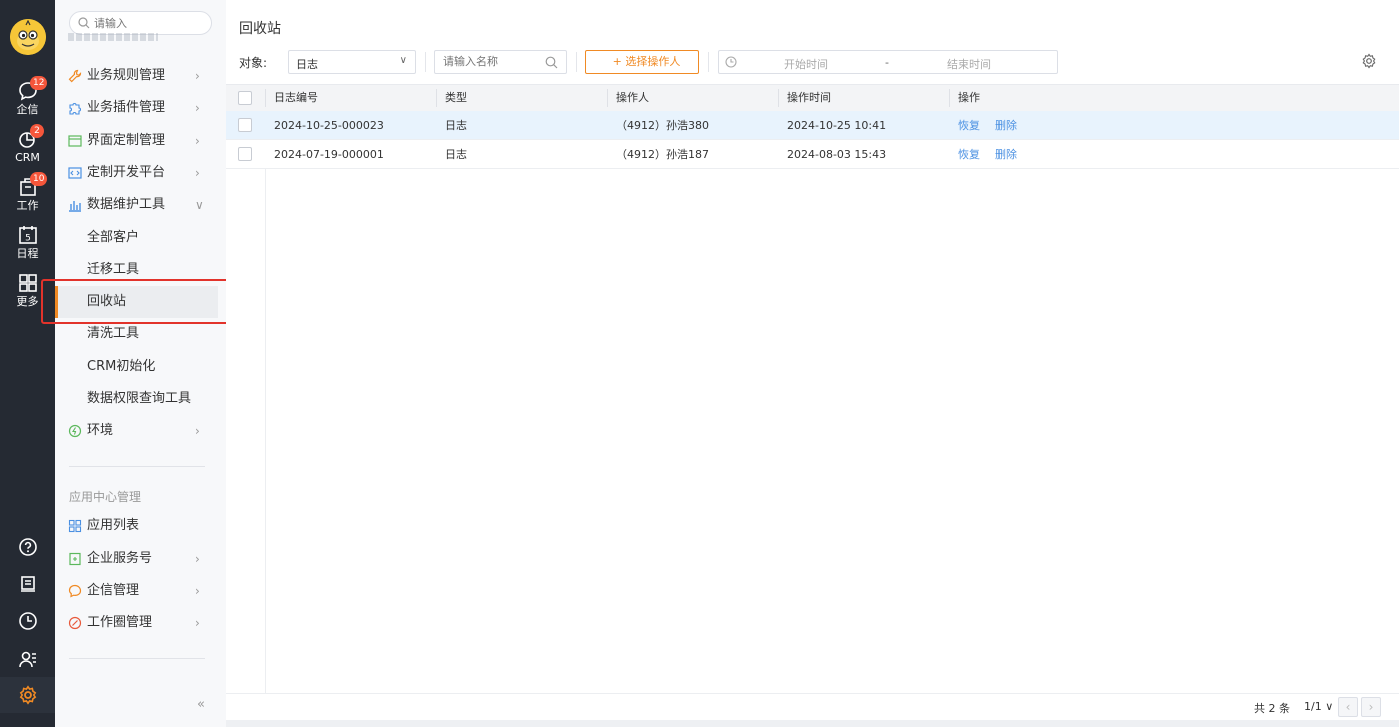 The height and width of the screenshot is (727, 1399). What do you see at coordinates (888, 62) in the screenshot?
I see `date-range-picker: 开始时间 - 结束时间` at bounding box center [888, 62].